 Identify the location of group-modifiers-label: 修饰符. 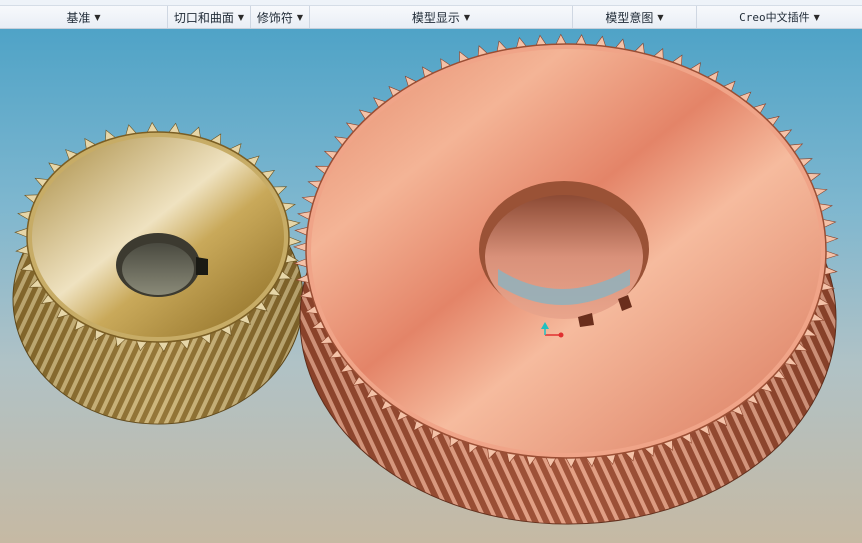
(274, 17).